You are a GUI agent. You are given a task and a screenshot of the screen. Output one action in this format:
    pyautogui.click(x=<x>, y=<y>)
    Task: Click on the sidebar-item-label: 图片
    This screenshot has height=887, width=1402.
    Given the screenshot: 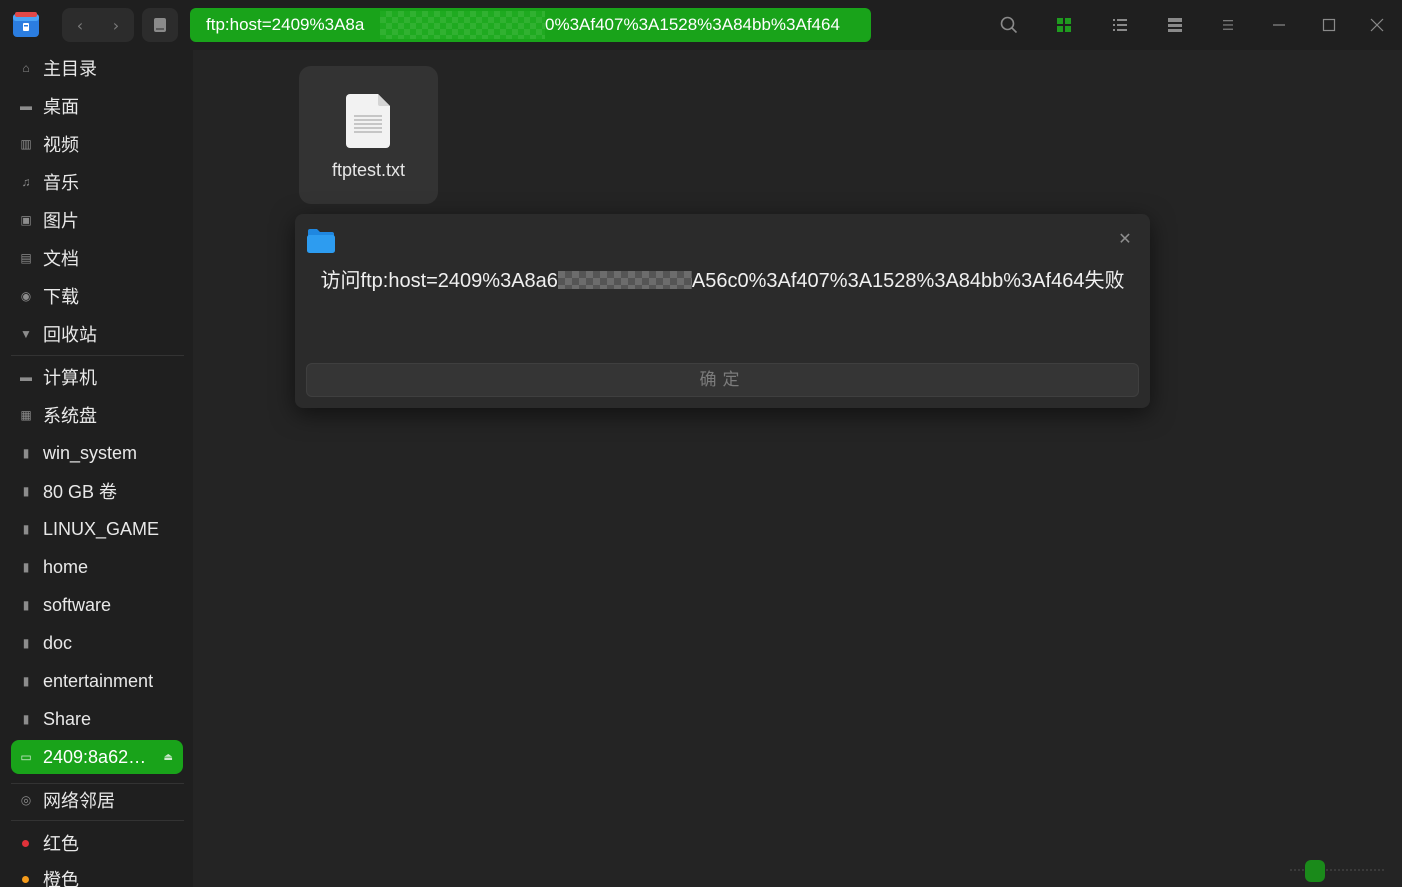 What is the action you would take?
    pyautogui.click(x=61, y=221)
    